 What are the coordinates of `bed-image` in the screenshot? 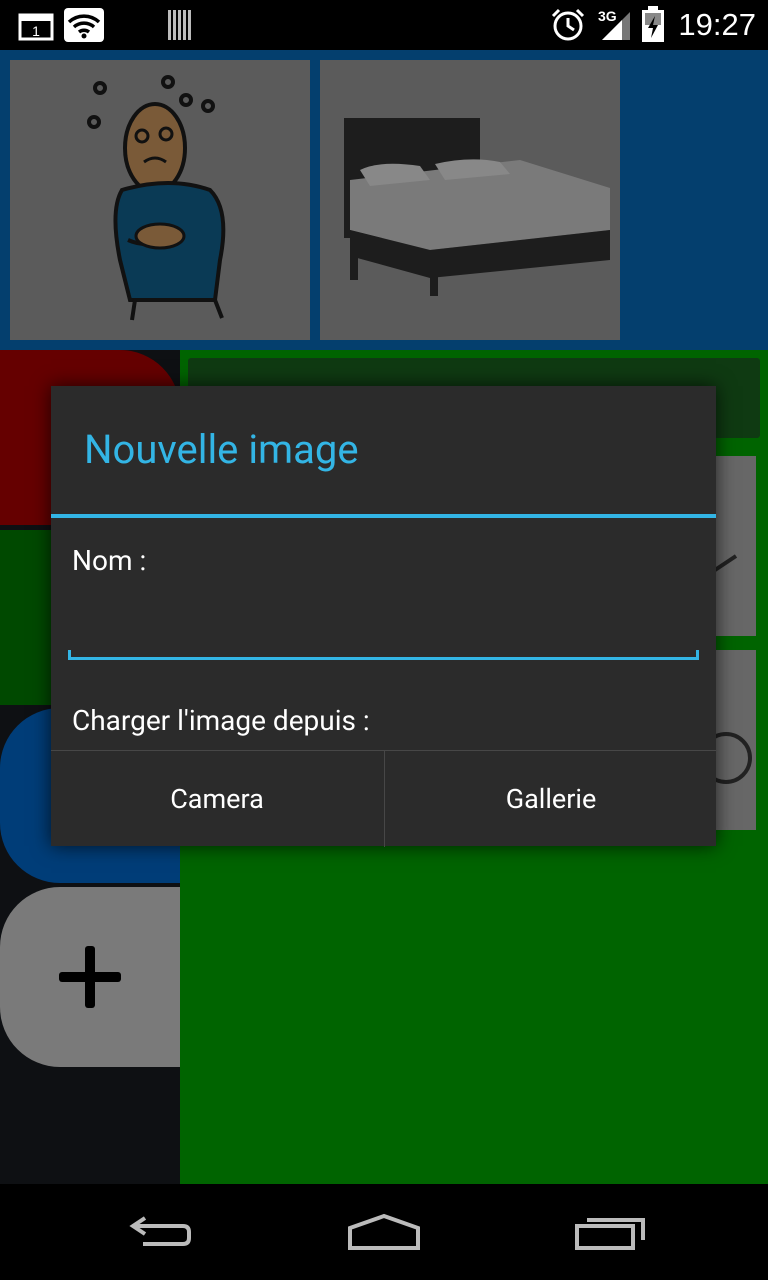 It's located at (477, 207).